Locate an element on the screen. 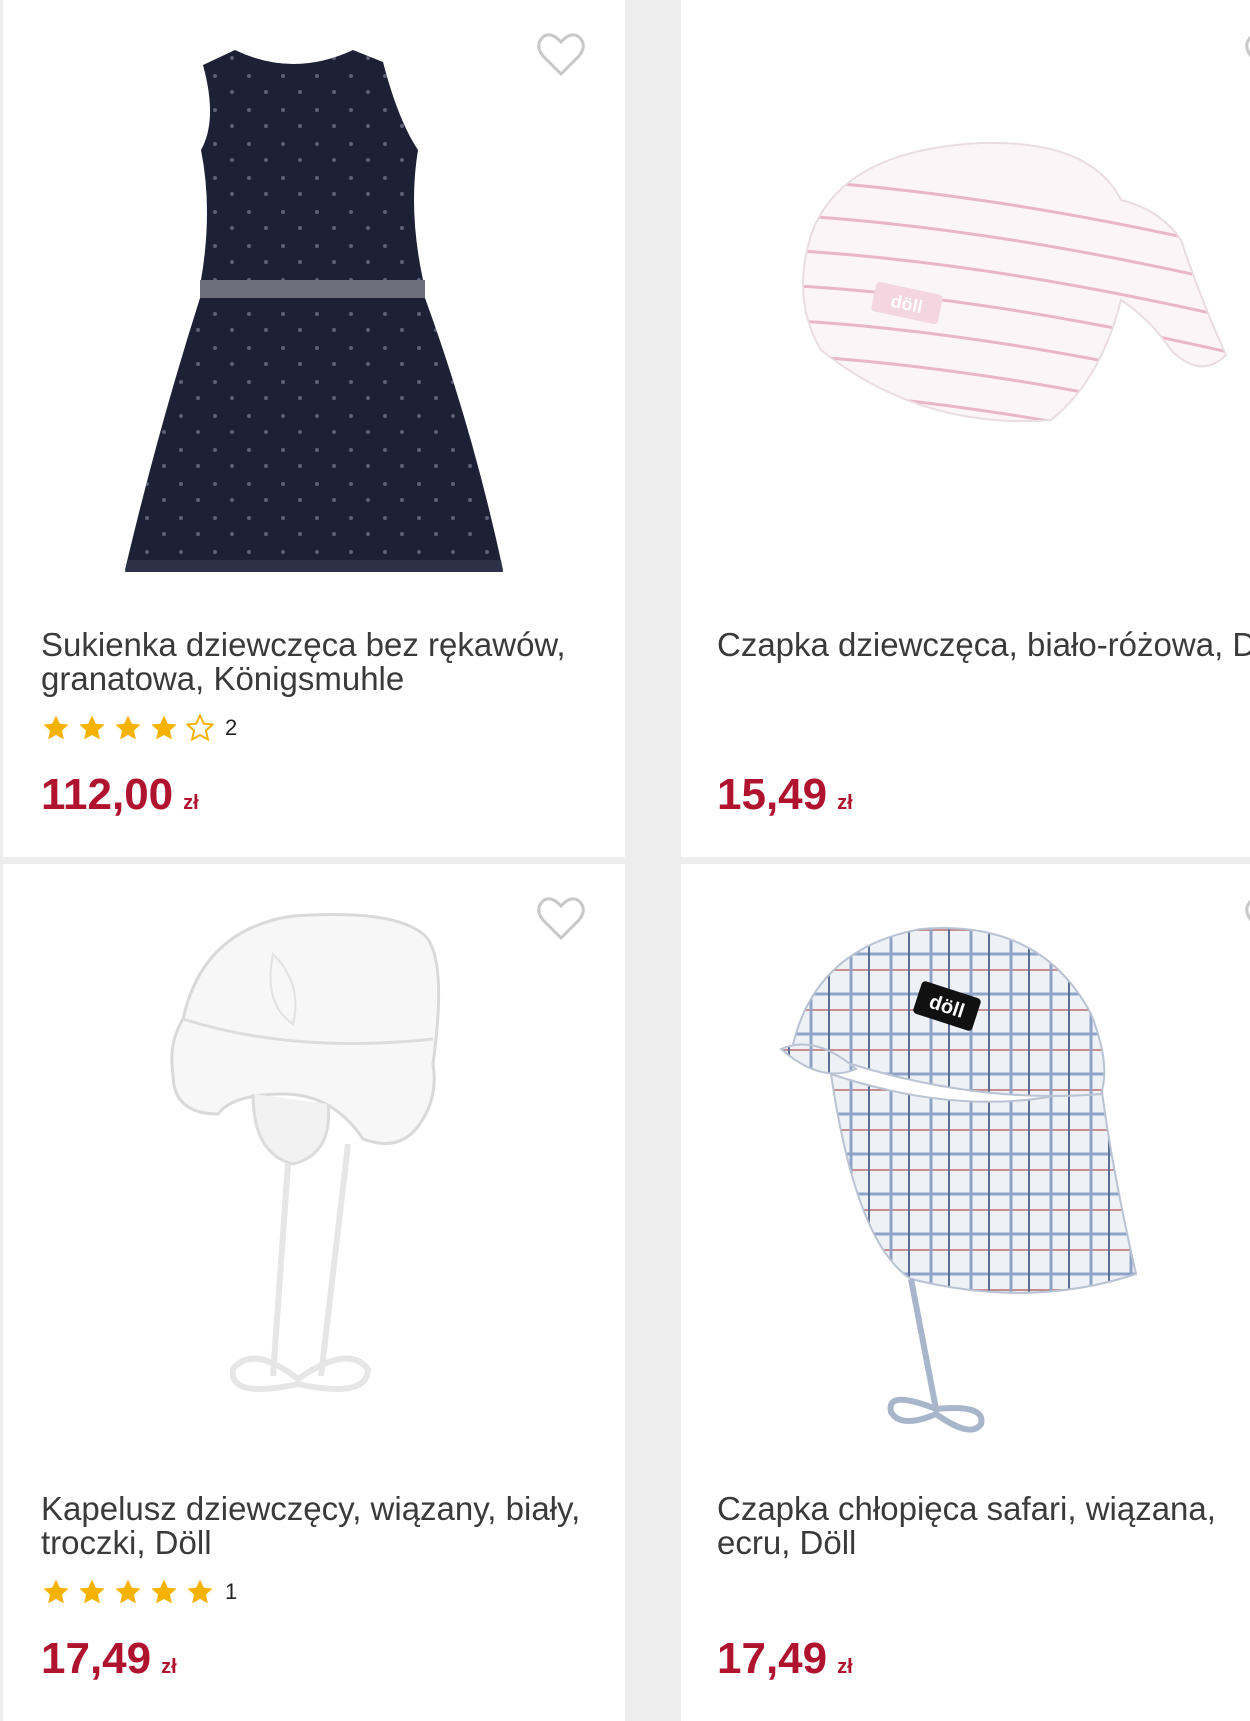 The width and height of the screenshot is (1250, 1721). product-rating: 1 is located at coordinates (139, 1592).